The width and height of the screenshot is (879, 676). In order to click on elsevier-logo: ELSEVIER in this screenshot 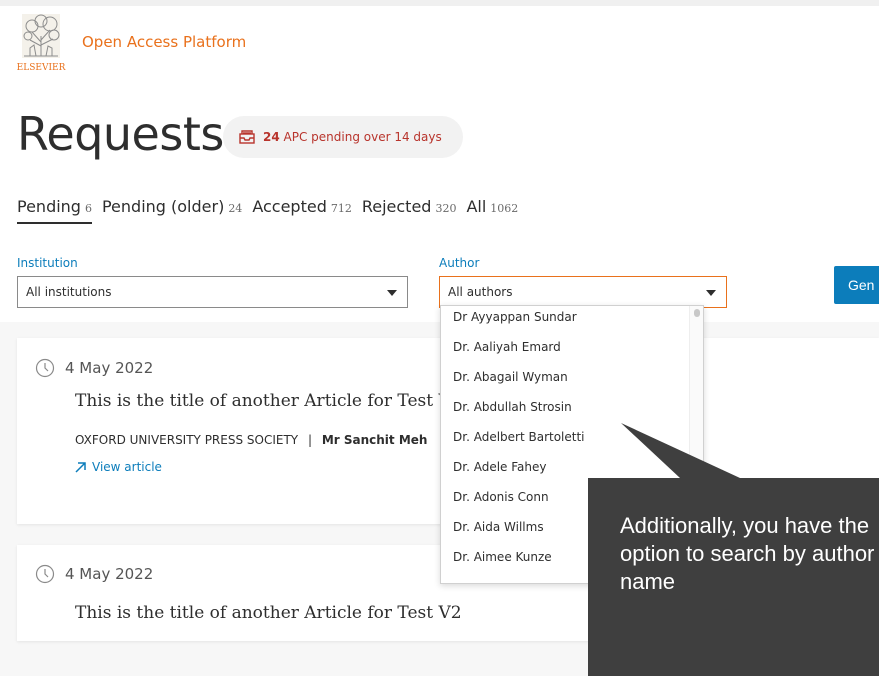, I will do `click(41, 43)`.